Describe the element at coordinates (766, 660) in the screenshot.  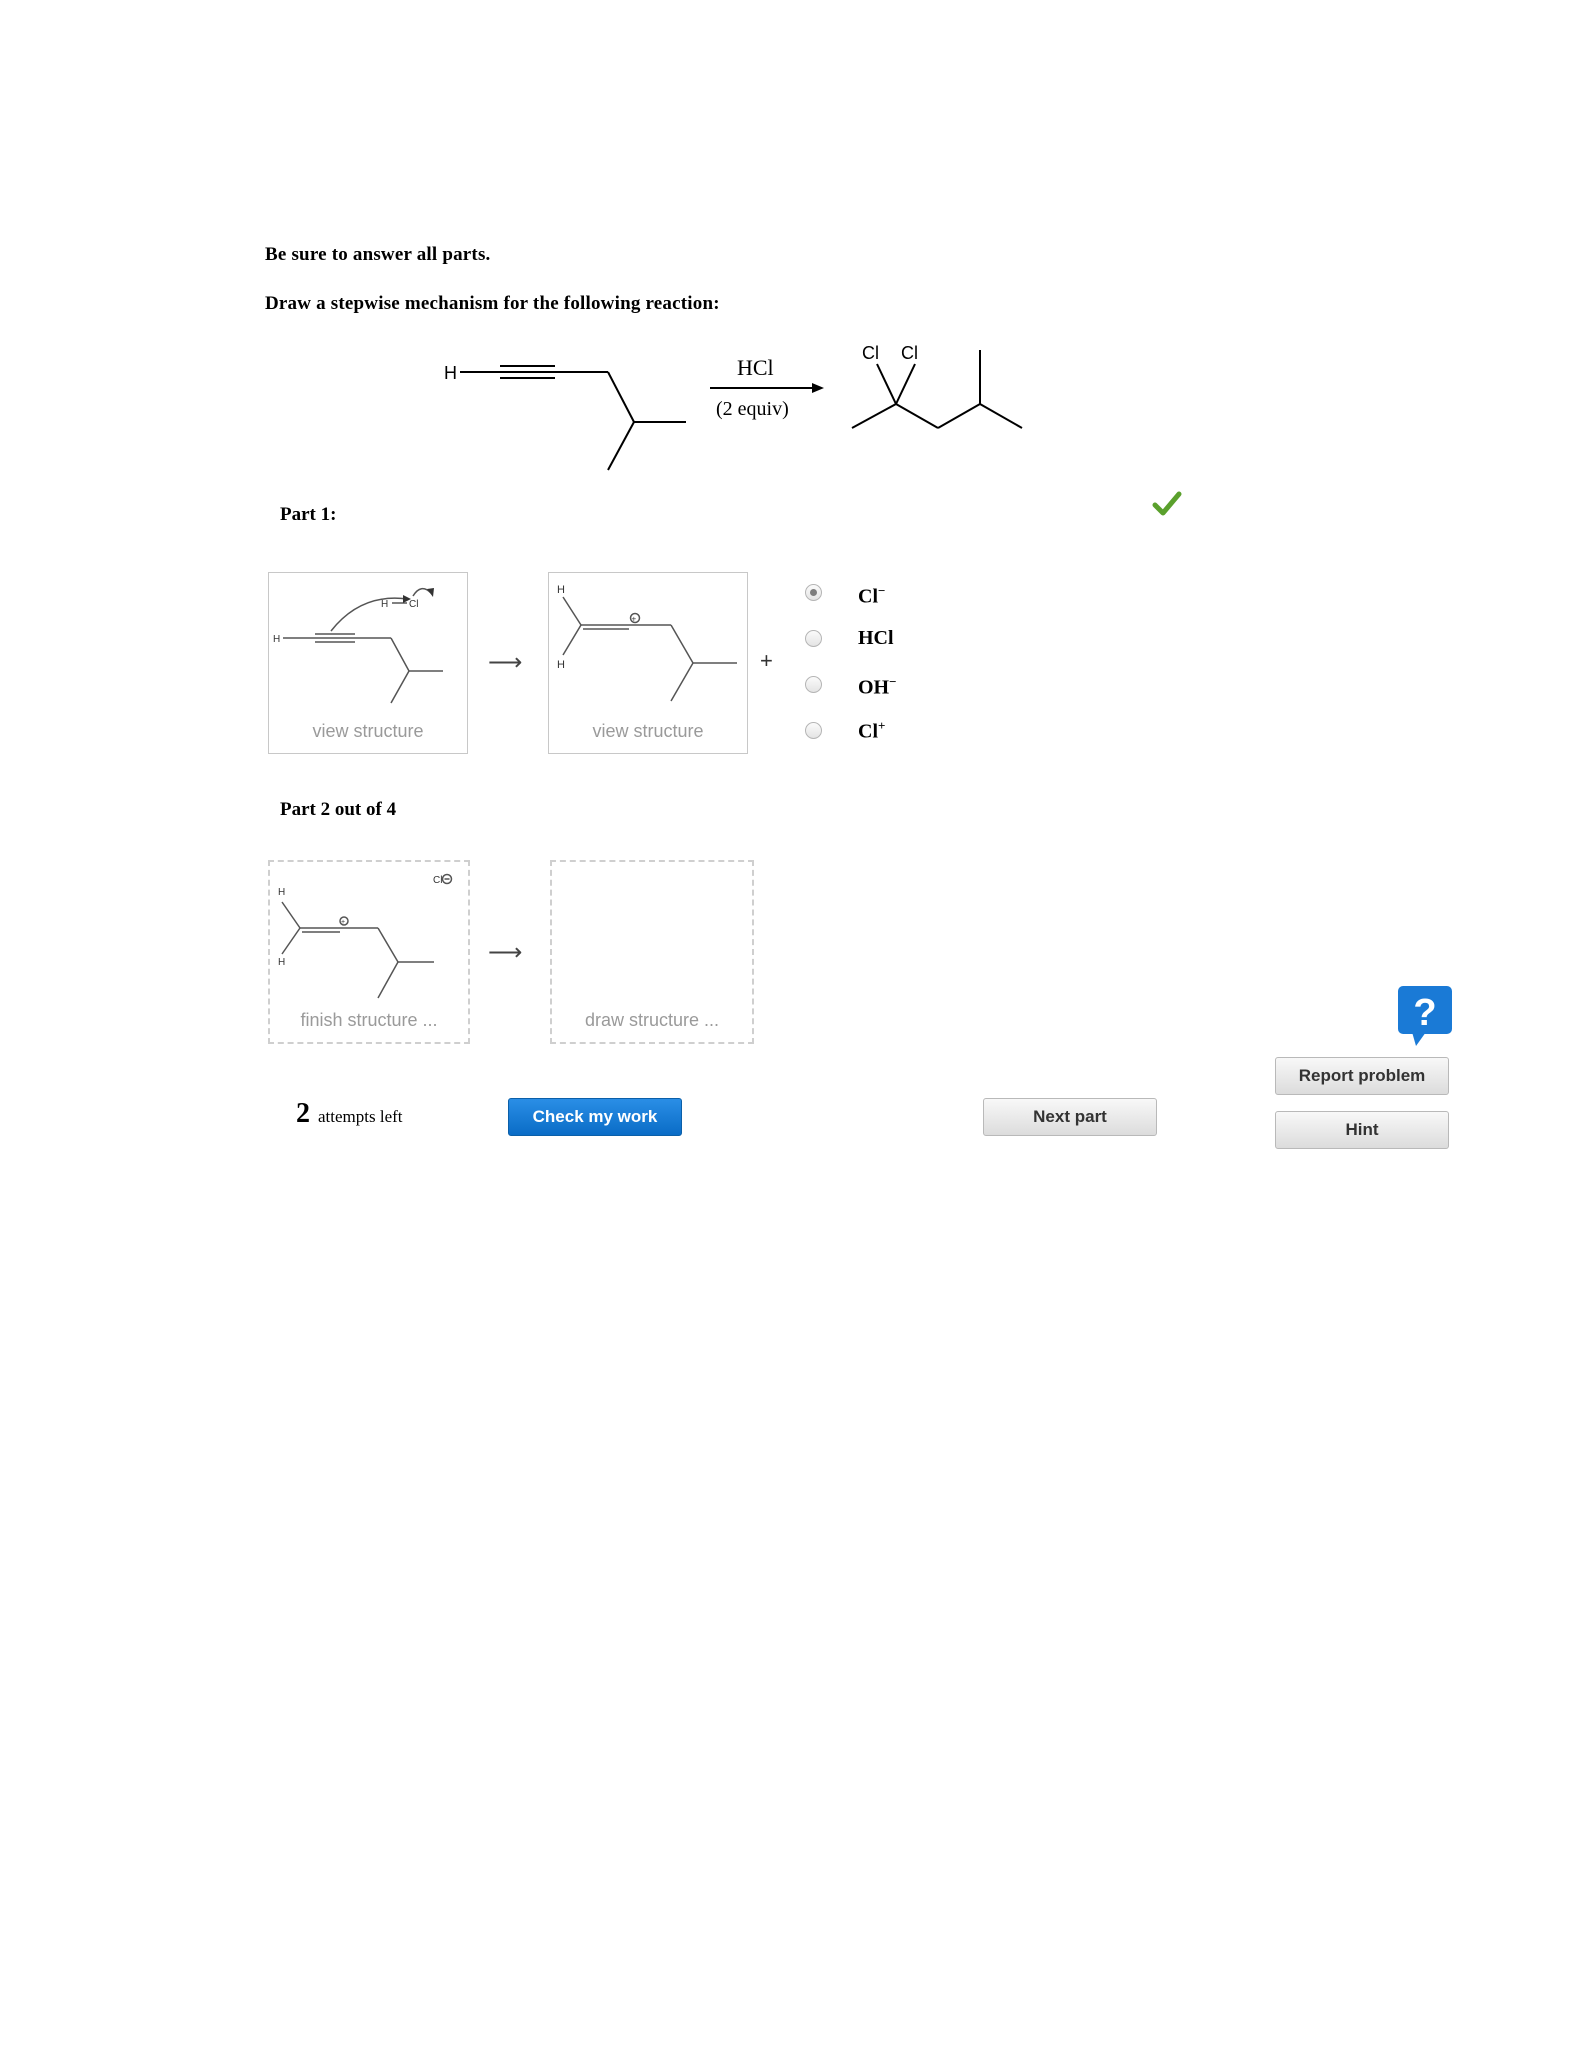
I see `part1-plus-sign: +` at that location.